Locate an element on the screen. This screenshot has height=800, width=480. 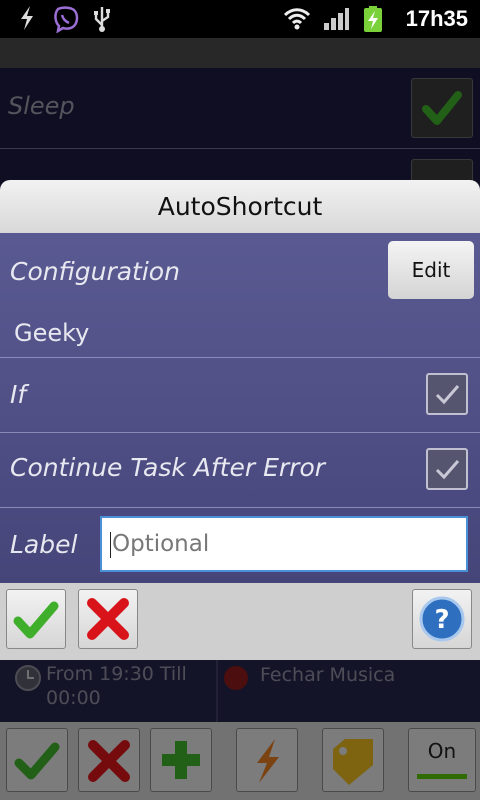
flash-icon is located at coordinates (27, 20).